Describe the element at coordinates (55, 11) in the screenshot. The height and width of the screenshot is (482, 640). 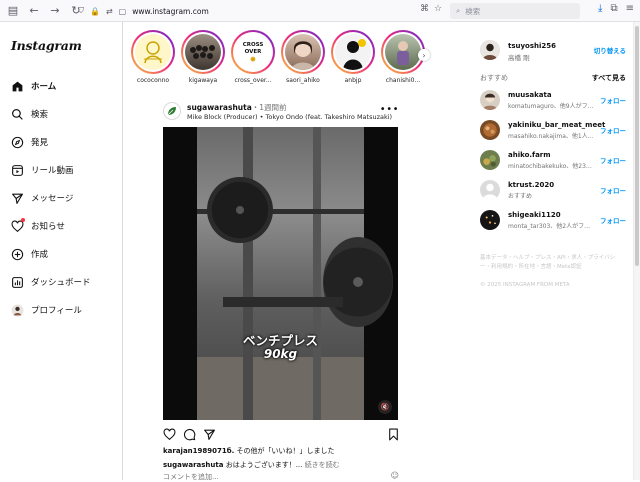
I see `forward-icon: →` at that location.